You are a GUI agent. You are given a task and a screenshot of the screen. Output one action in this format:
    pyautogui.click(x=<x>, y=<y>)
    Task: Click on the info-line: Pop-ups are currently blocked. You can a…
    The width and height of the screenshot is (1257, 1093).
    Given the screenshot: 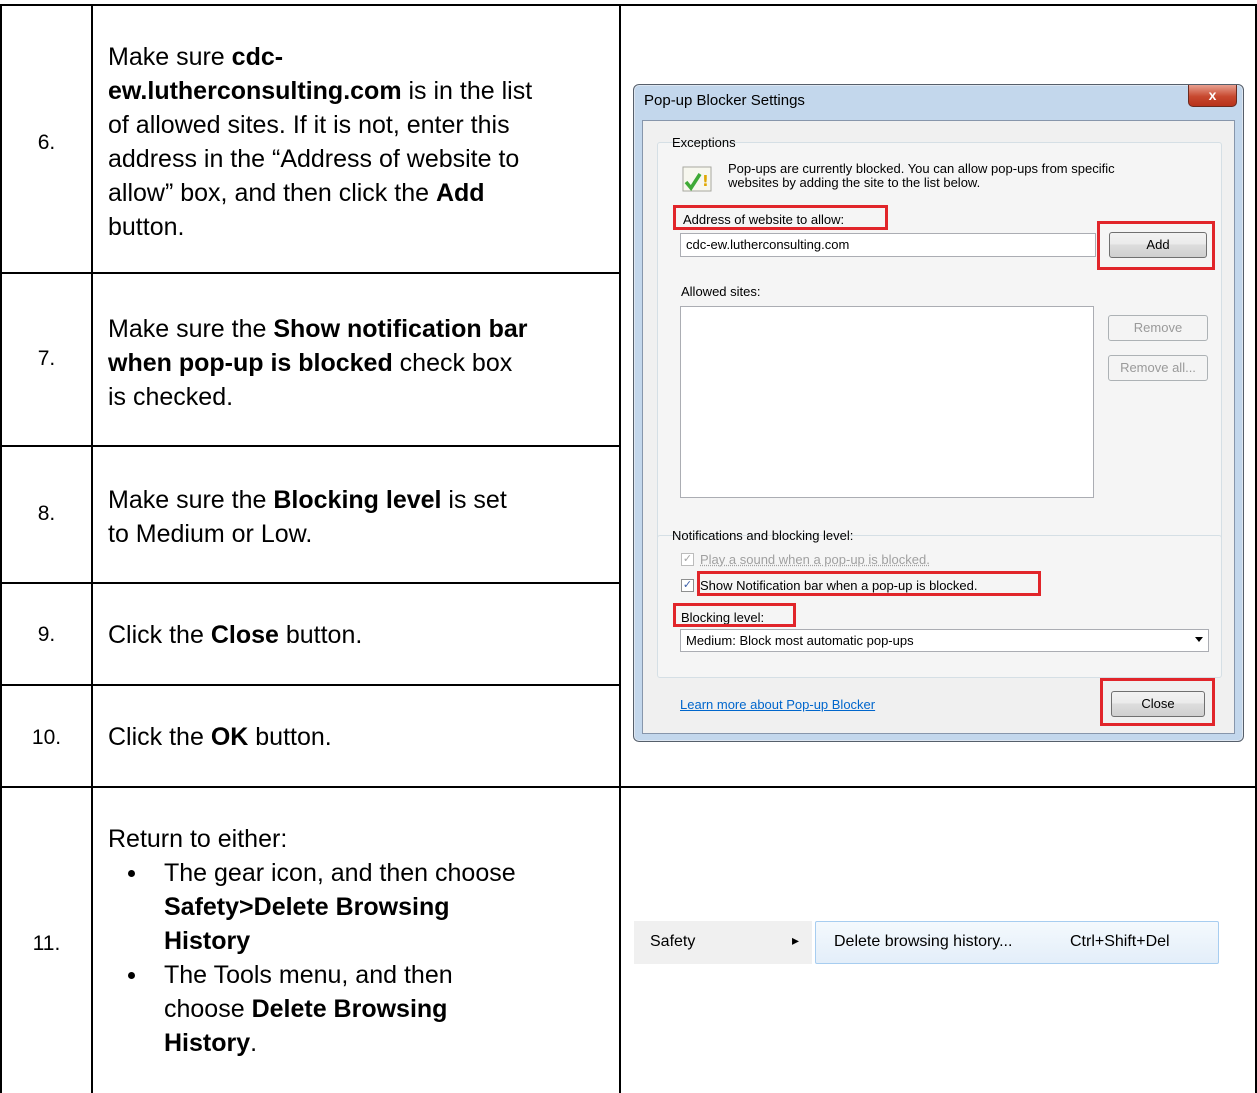 What is the action you would take?
    pyautogui.click(x=921, y=168)
    